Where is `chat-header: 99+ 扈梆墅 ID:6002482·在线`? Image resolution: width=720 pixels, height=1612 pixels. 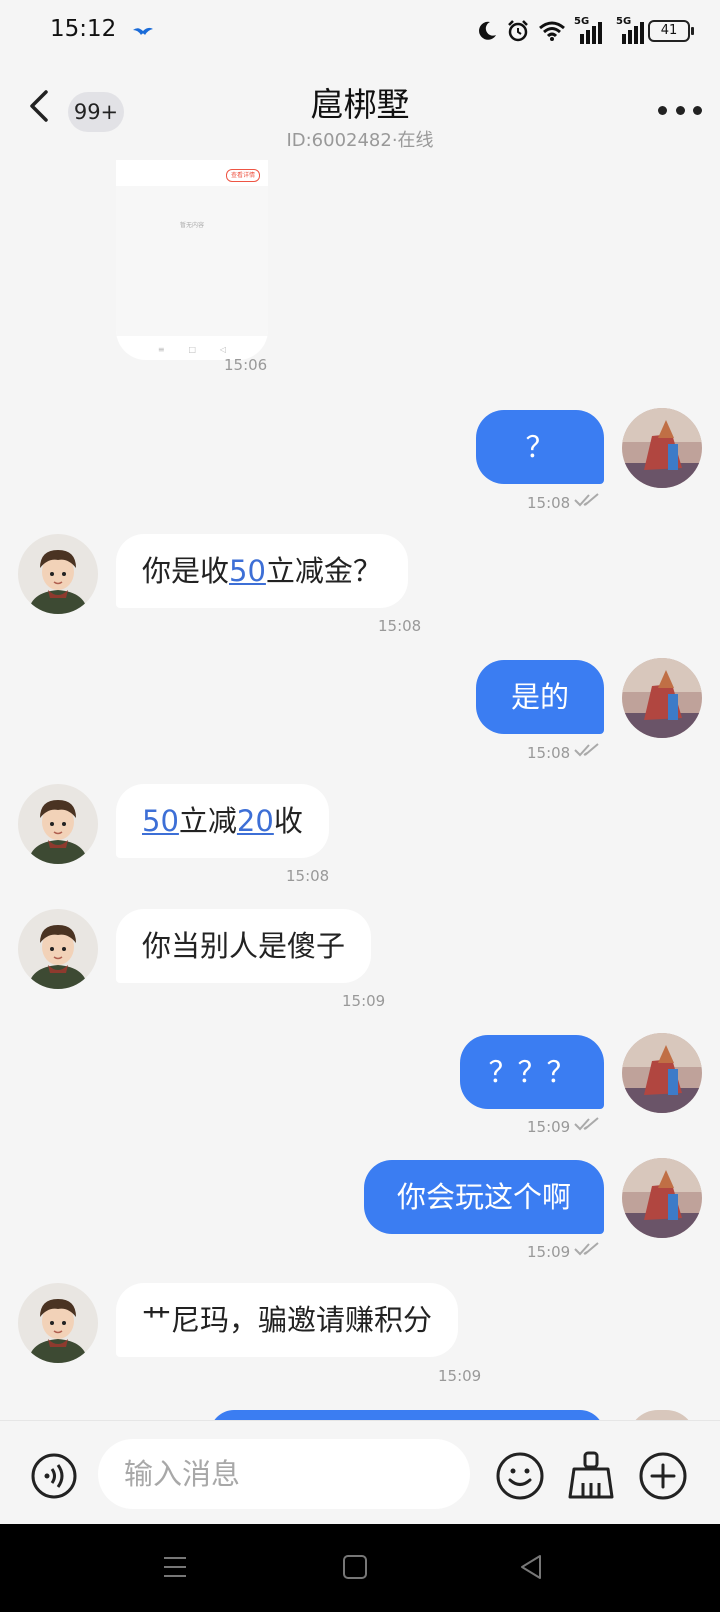 chat-header: 99+ 扈梆墅 ID:6002482·在线 is located at coordinates (360, 112).